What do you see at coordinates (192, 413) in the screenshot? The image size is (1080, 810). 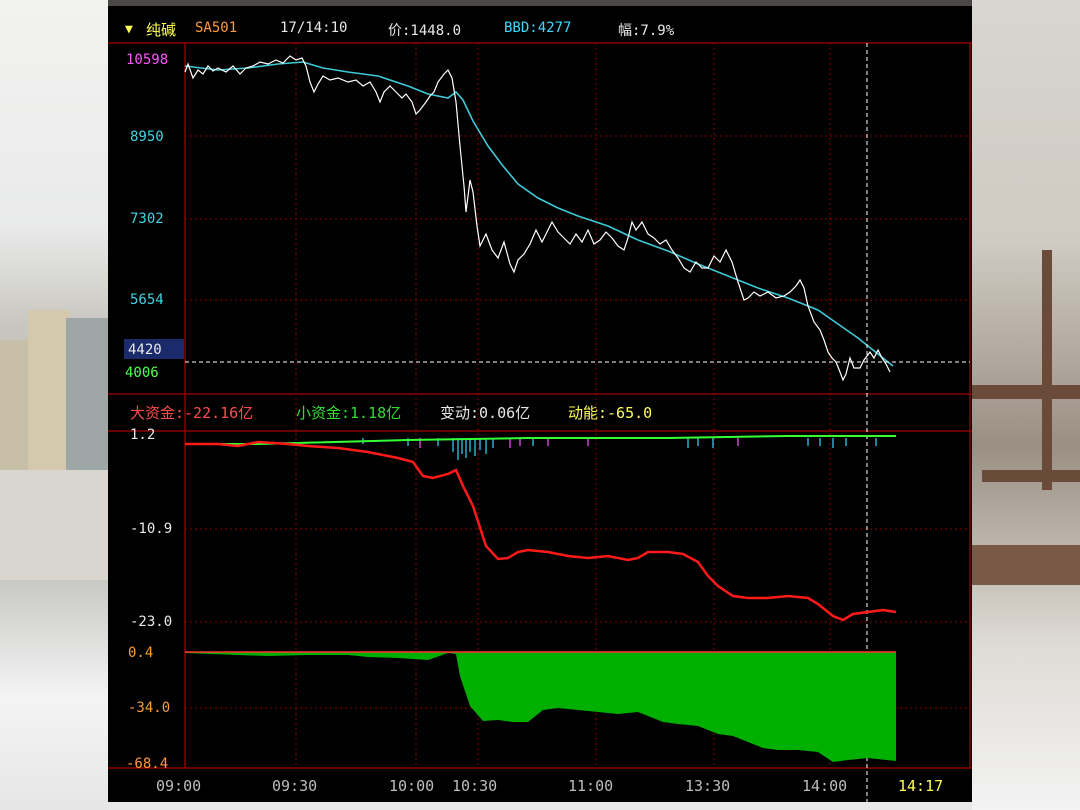 I see `large-funds-readout: 大资金:-22.16亿` at bounding box center [192, 413].